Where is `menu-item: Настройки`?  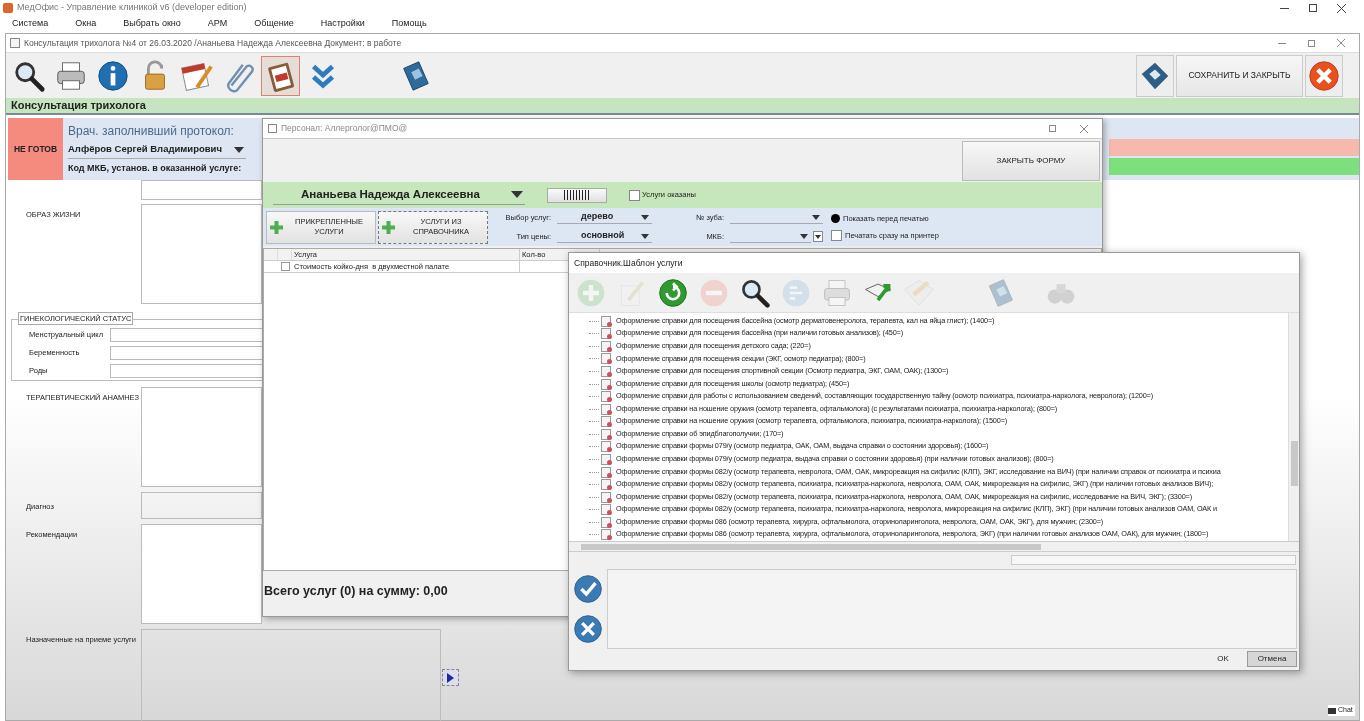 menu-item: Настройки is located at coordinates (342, 24).